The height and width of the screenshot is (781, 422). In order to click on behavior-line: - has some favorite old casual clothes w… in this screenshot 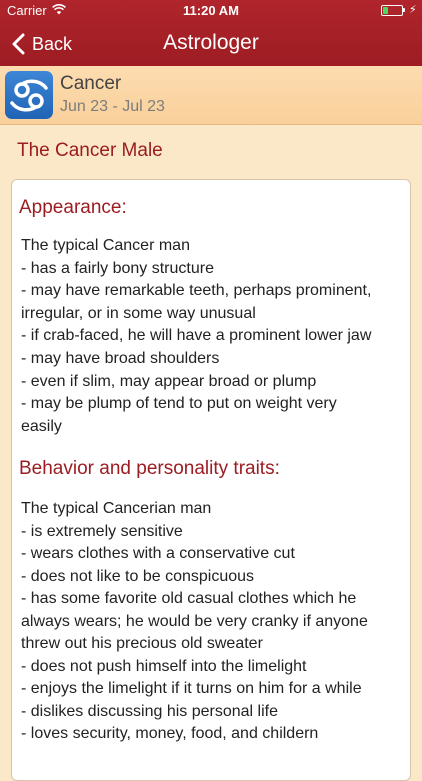, I will do `click(189, 598)`.